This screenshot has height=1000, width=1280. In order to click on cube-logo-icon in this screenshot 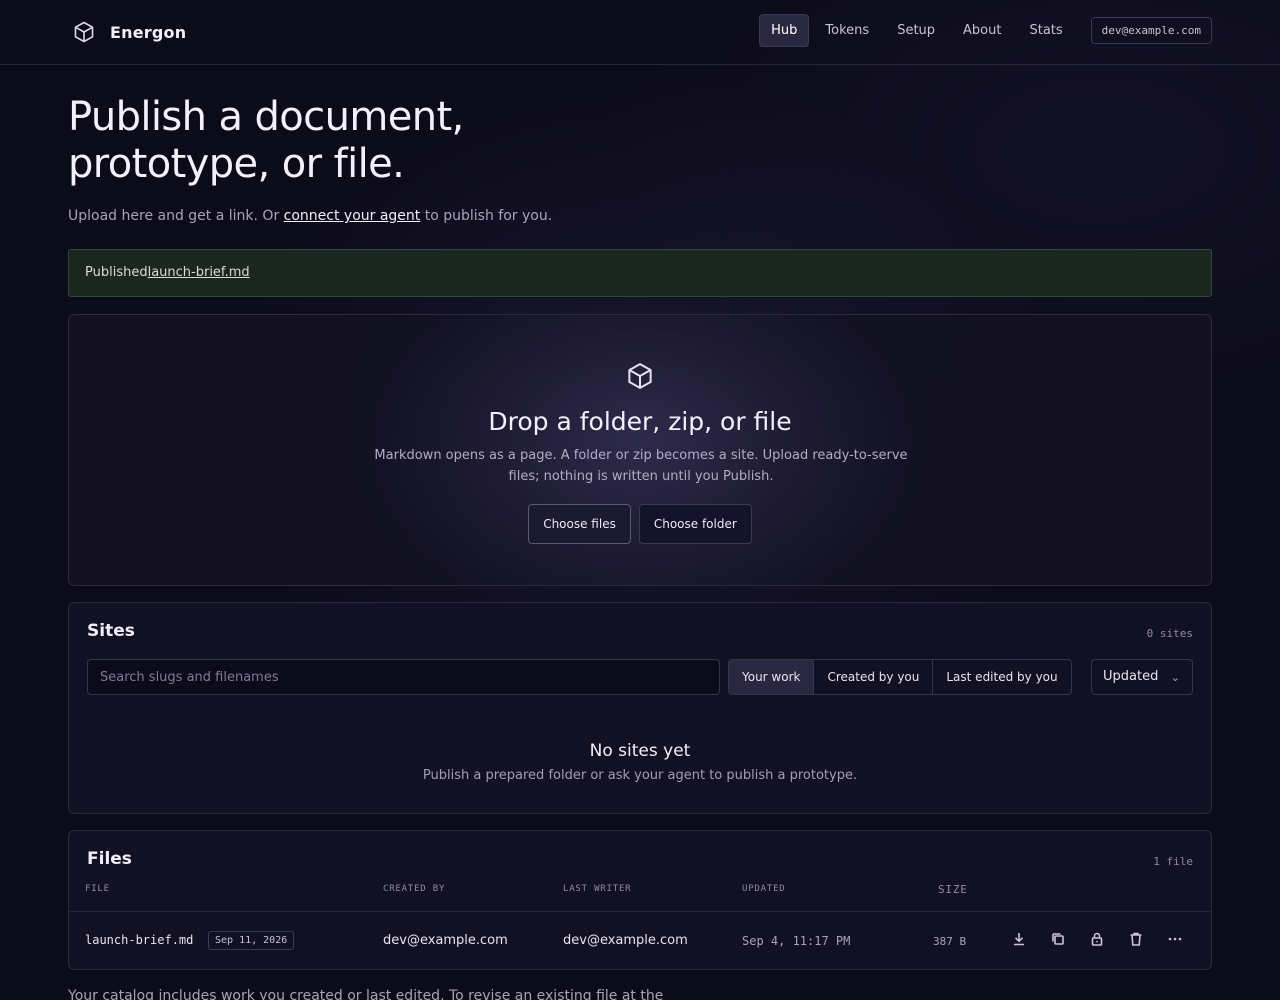, I will do `click(84, 32)`.